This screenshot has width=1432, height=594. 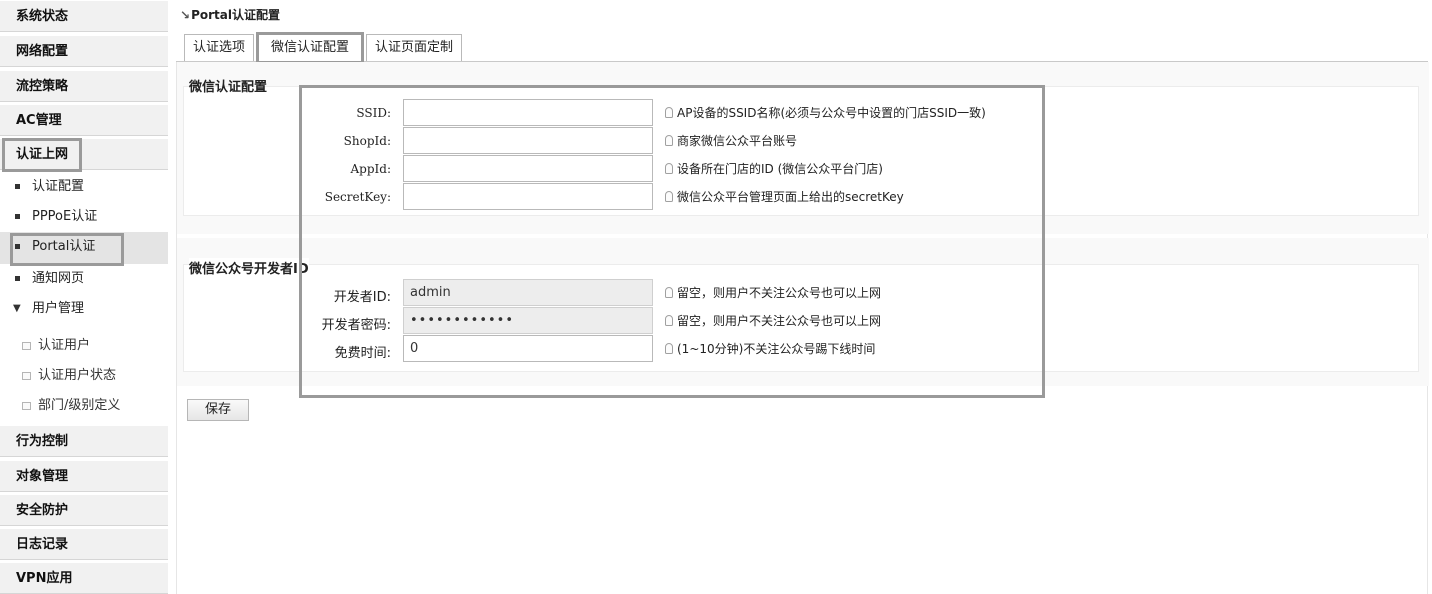 What do you see at coordinates (79, 405) in the screenshot?
I see `sidebar-subitem-label: 部门/级别定义` at bounding box center [79, 405].